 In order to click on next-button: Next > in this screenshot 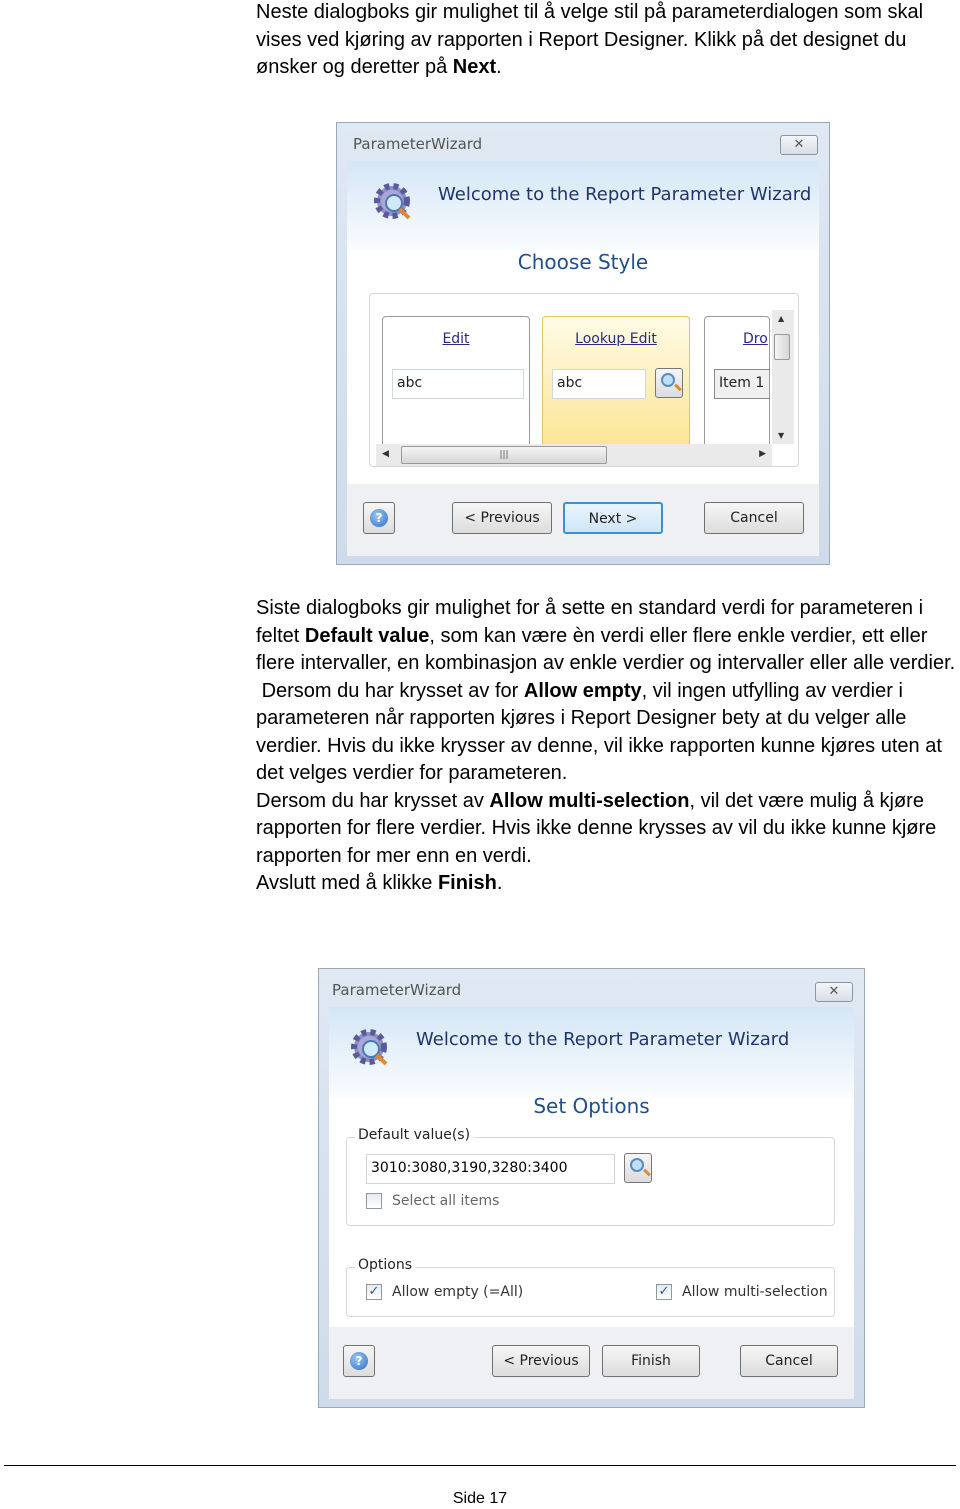, I will do `click(613, 518)`.